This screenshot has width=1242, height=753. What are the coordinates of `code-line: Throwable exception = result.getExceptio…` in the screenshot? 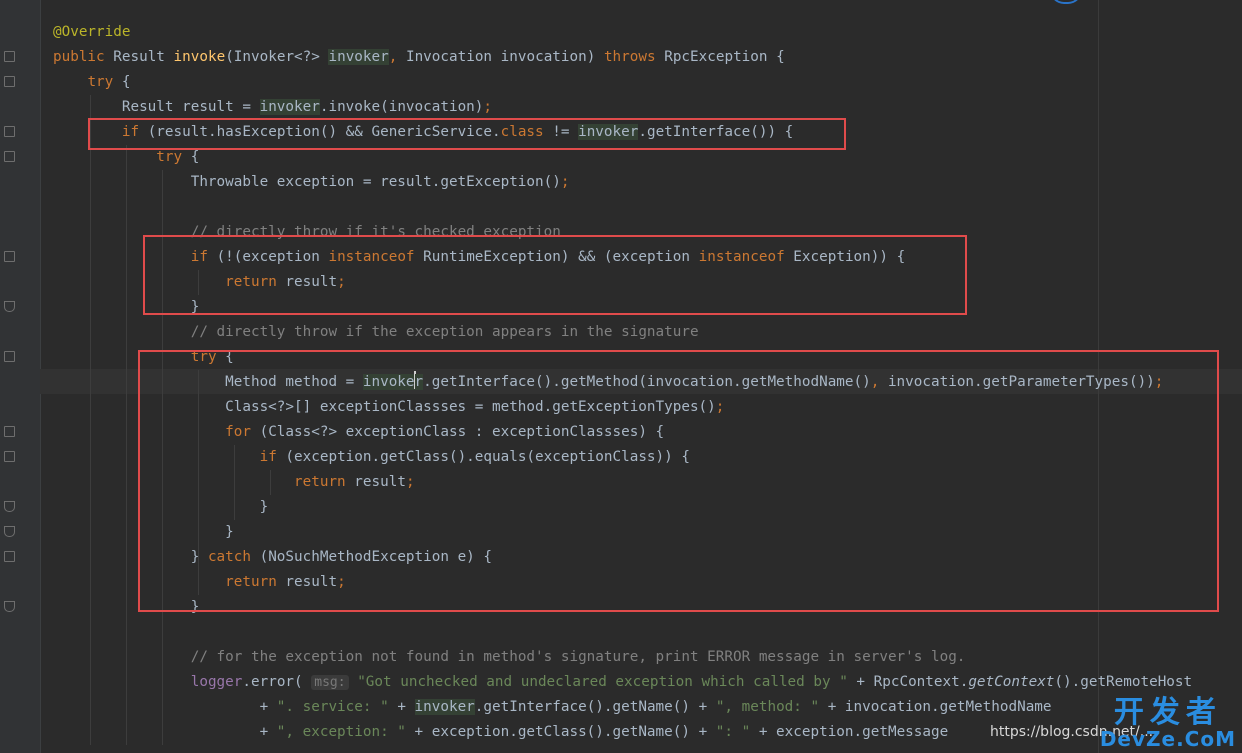 It's located at (622, 182).